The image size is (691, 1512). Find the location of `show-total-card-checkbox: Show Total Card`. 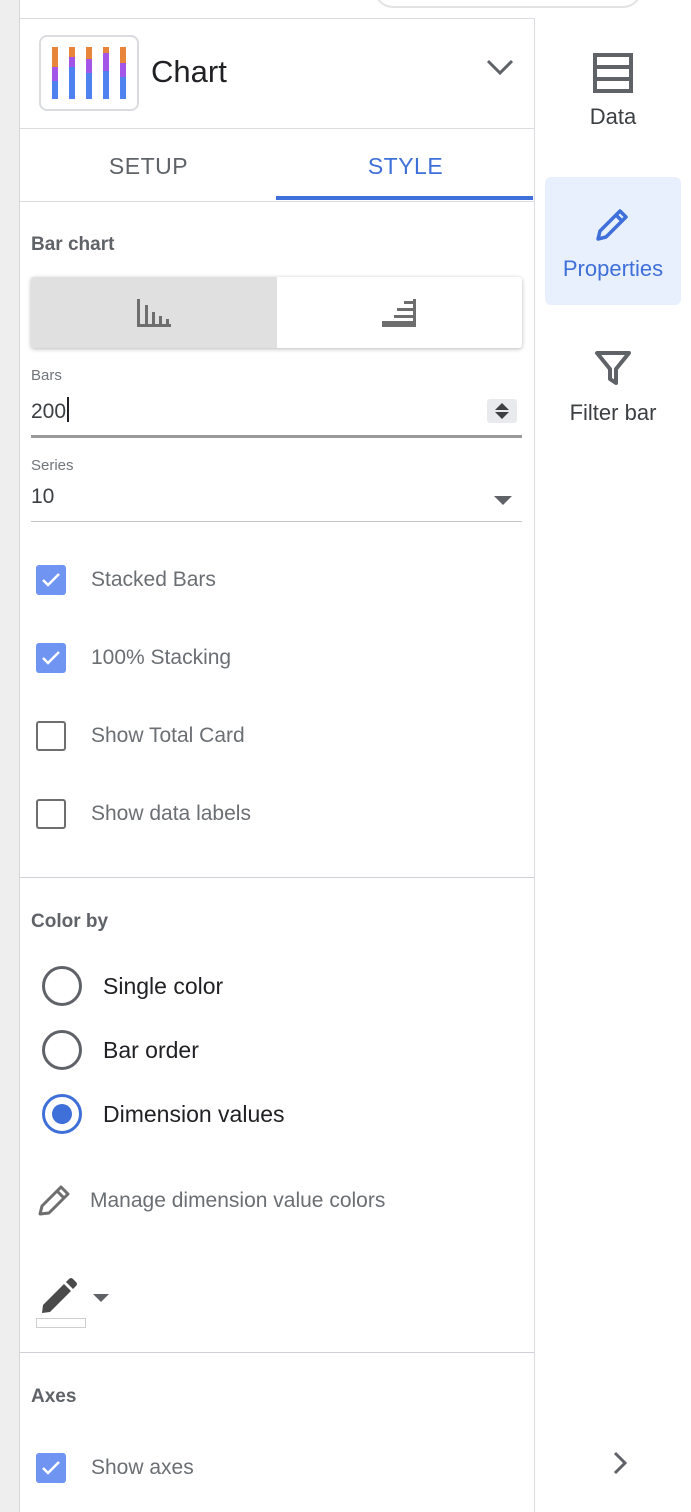

show-total-card-checkbox: Show Total Card is located at coordinates (140, 736).